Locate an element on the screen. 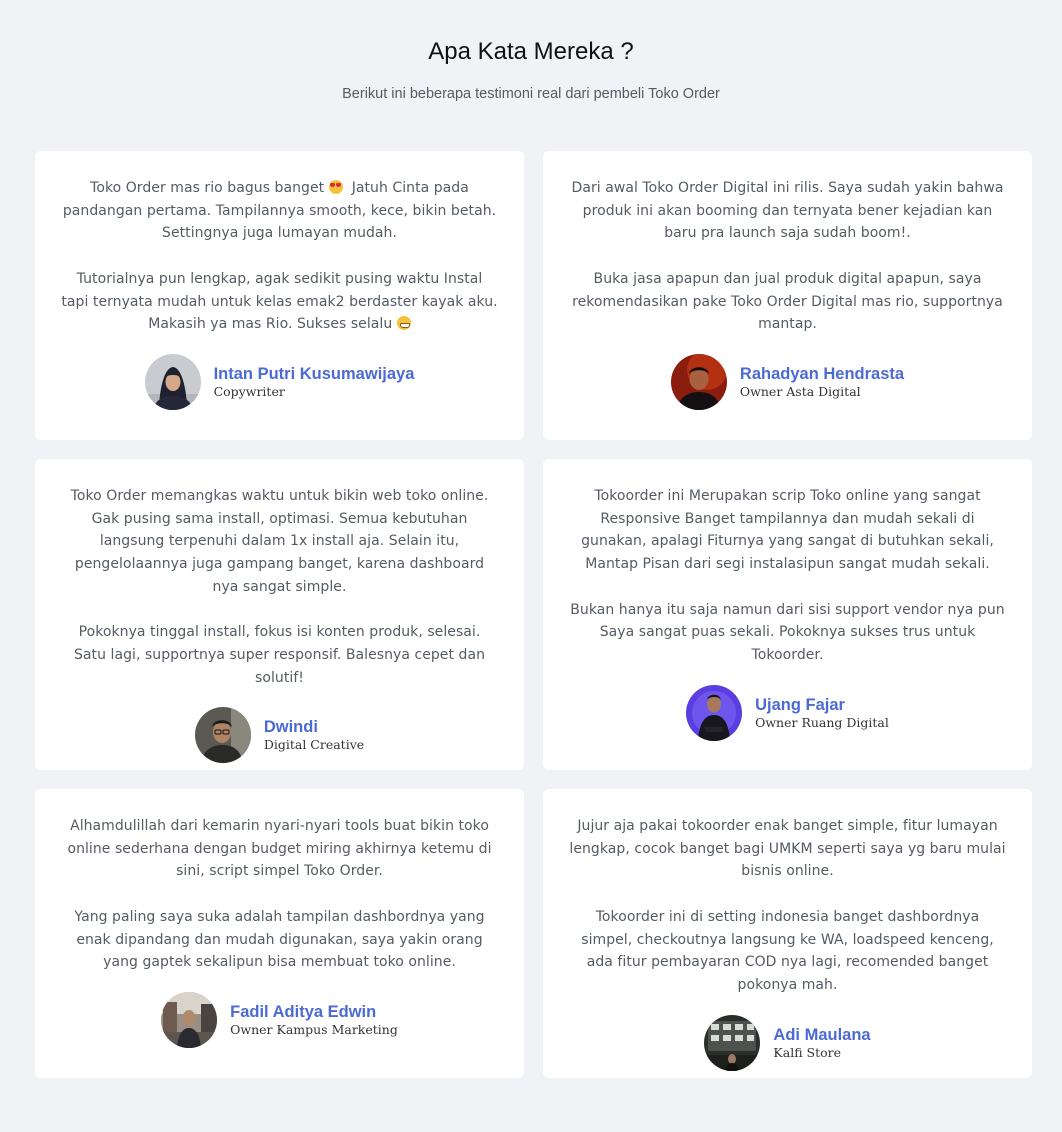 The width and height of the screenshot is (1062, 1132). testimonial-author: Ujang Fajar Owner Ruang Digital is located at coordinates (787, 712).